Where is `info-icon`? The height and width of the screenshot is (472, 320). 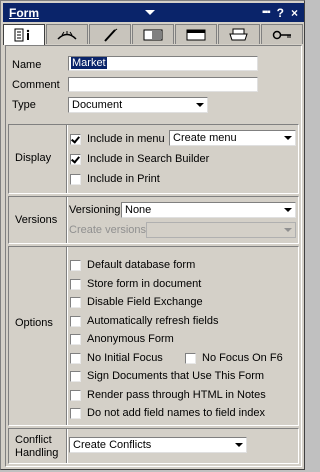 info-icon is located at coordinates (22, 35).